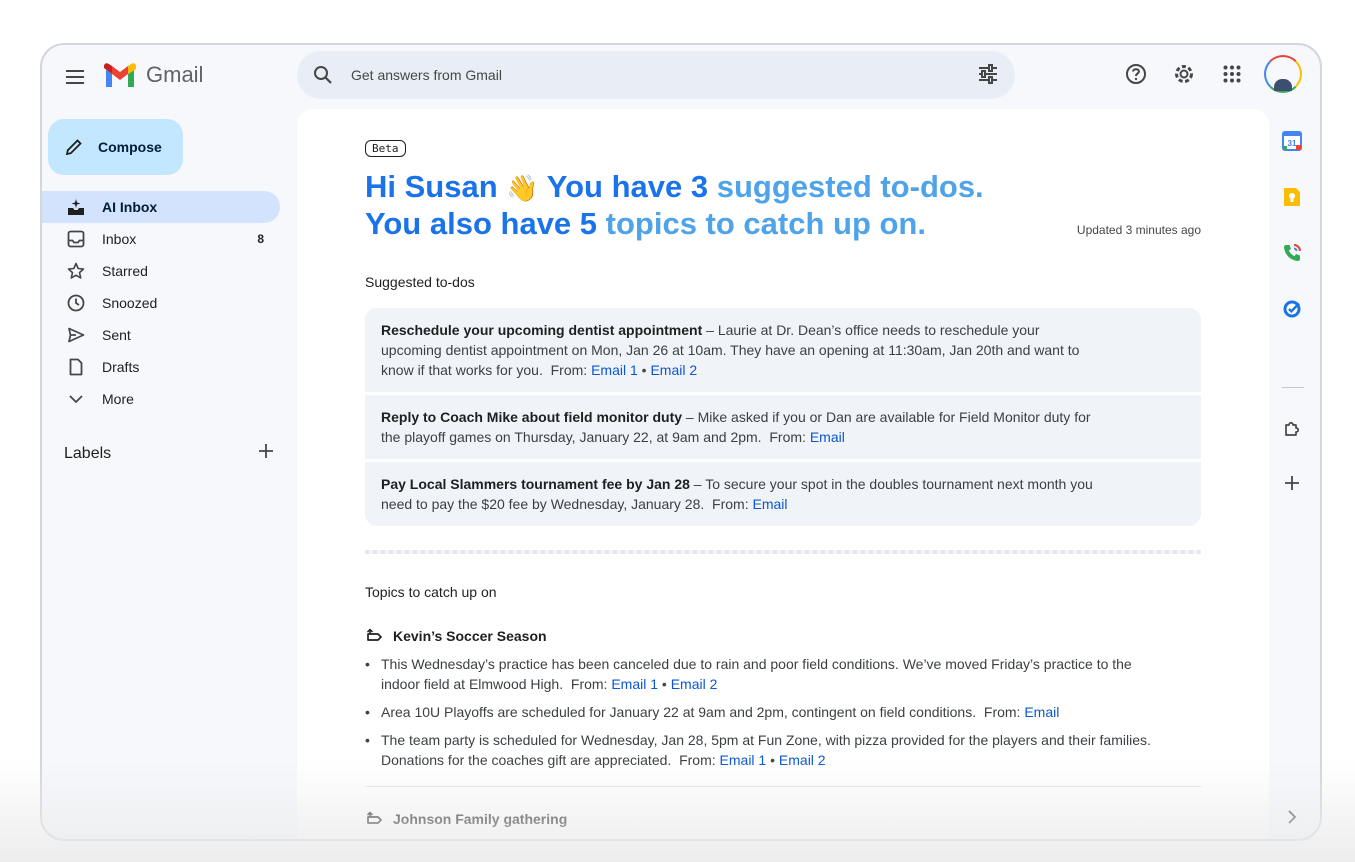  Describe the element at coordinates (1283, 74) in the screenshot. I see `account-avatar` at that location.